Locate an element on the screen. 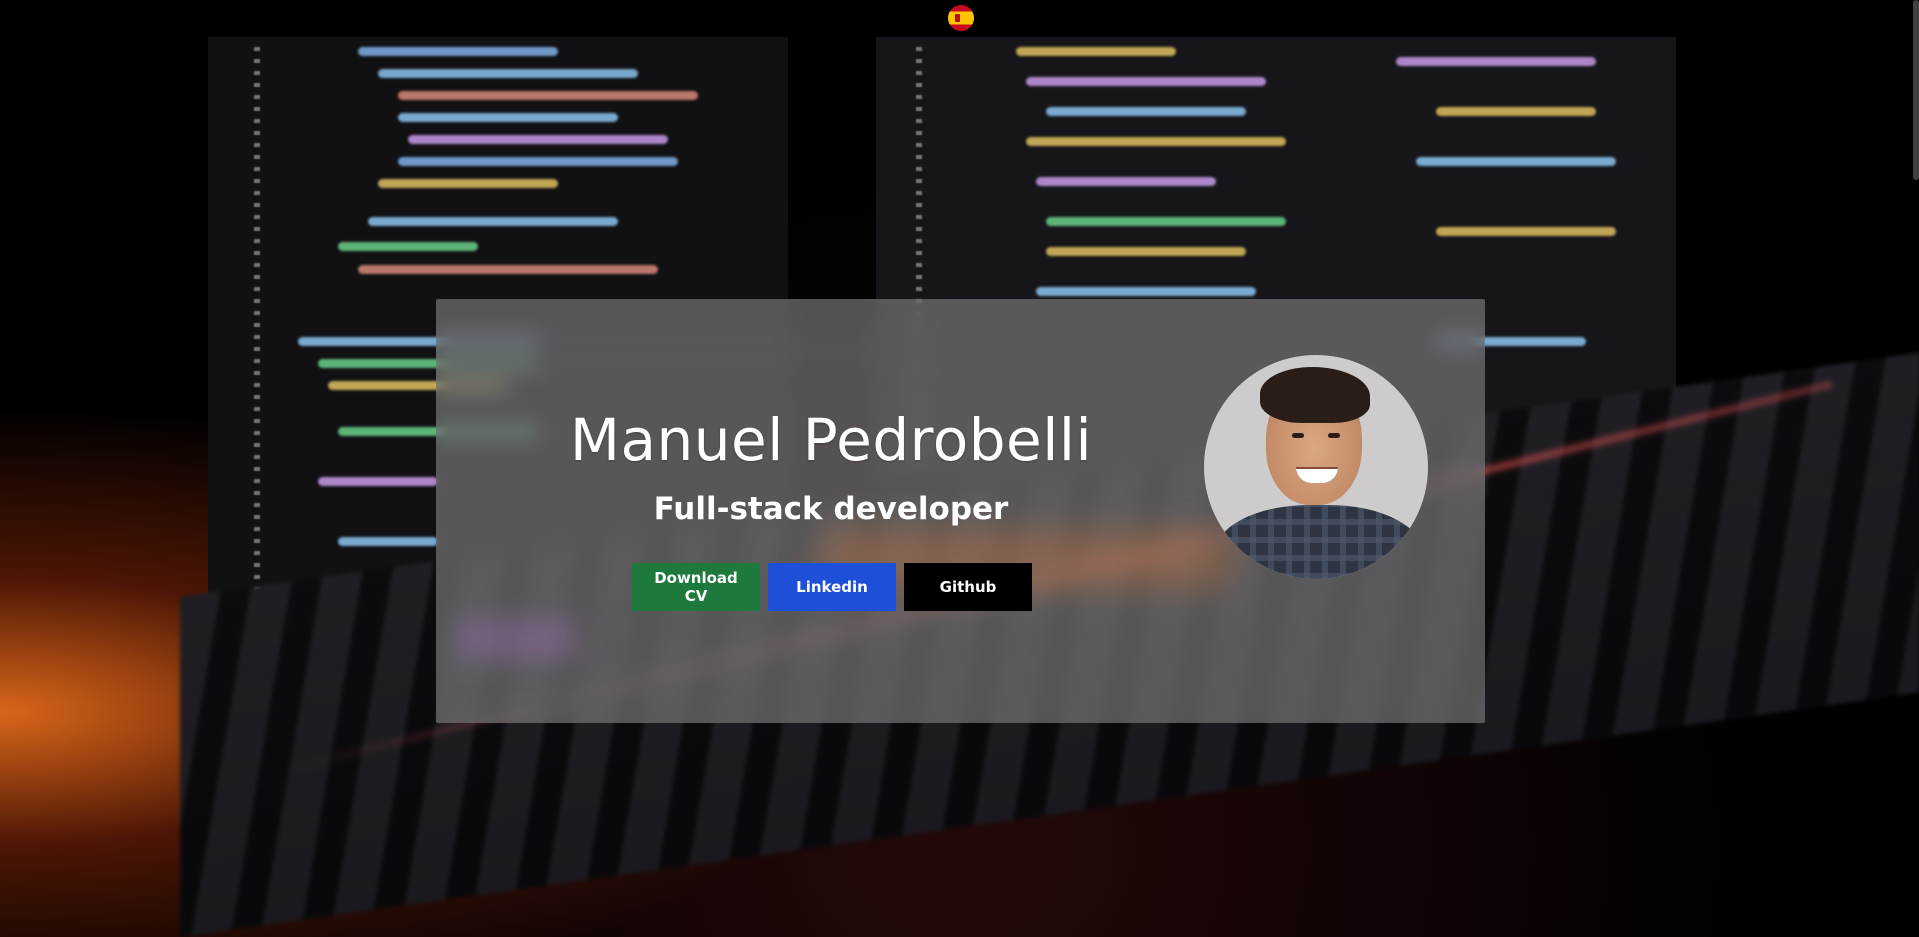 Image resolution: width=1919 pixels, height=937 pixels. top-bar is located at coordinates (959, 18).